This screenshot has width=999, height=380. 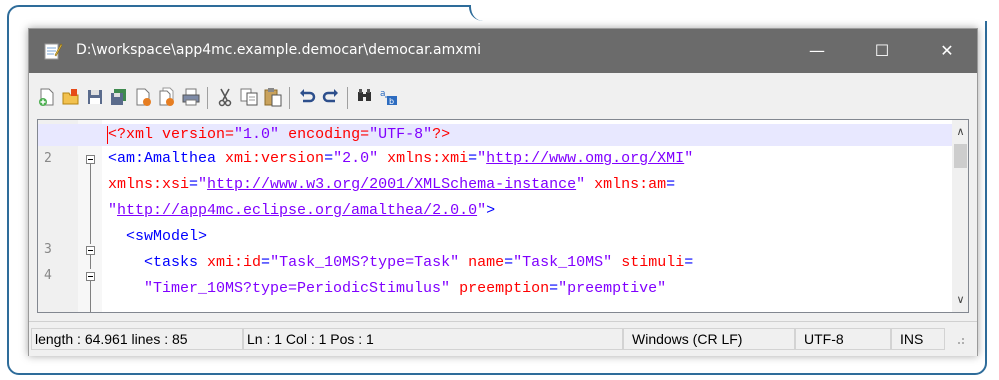 What do you see at coordinates (433, 339) in the screenshot?
I see `status-position: Ln : 1 Col : 1 Pos : 1` at bounding box center [433, 339].